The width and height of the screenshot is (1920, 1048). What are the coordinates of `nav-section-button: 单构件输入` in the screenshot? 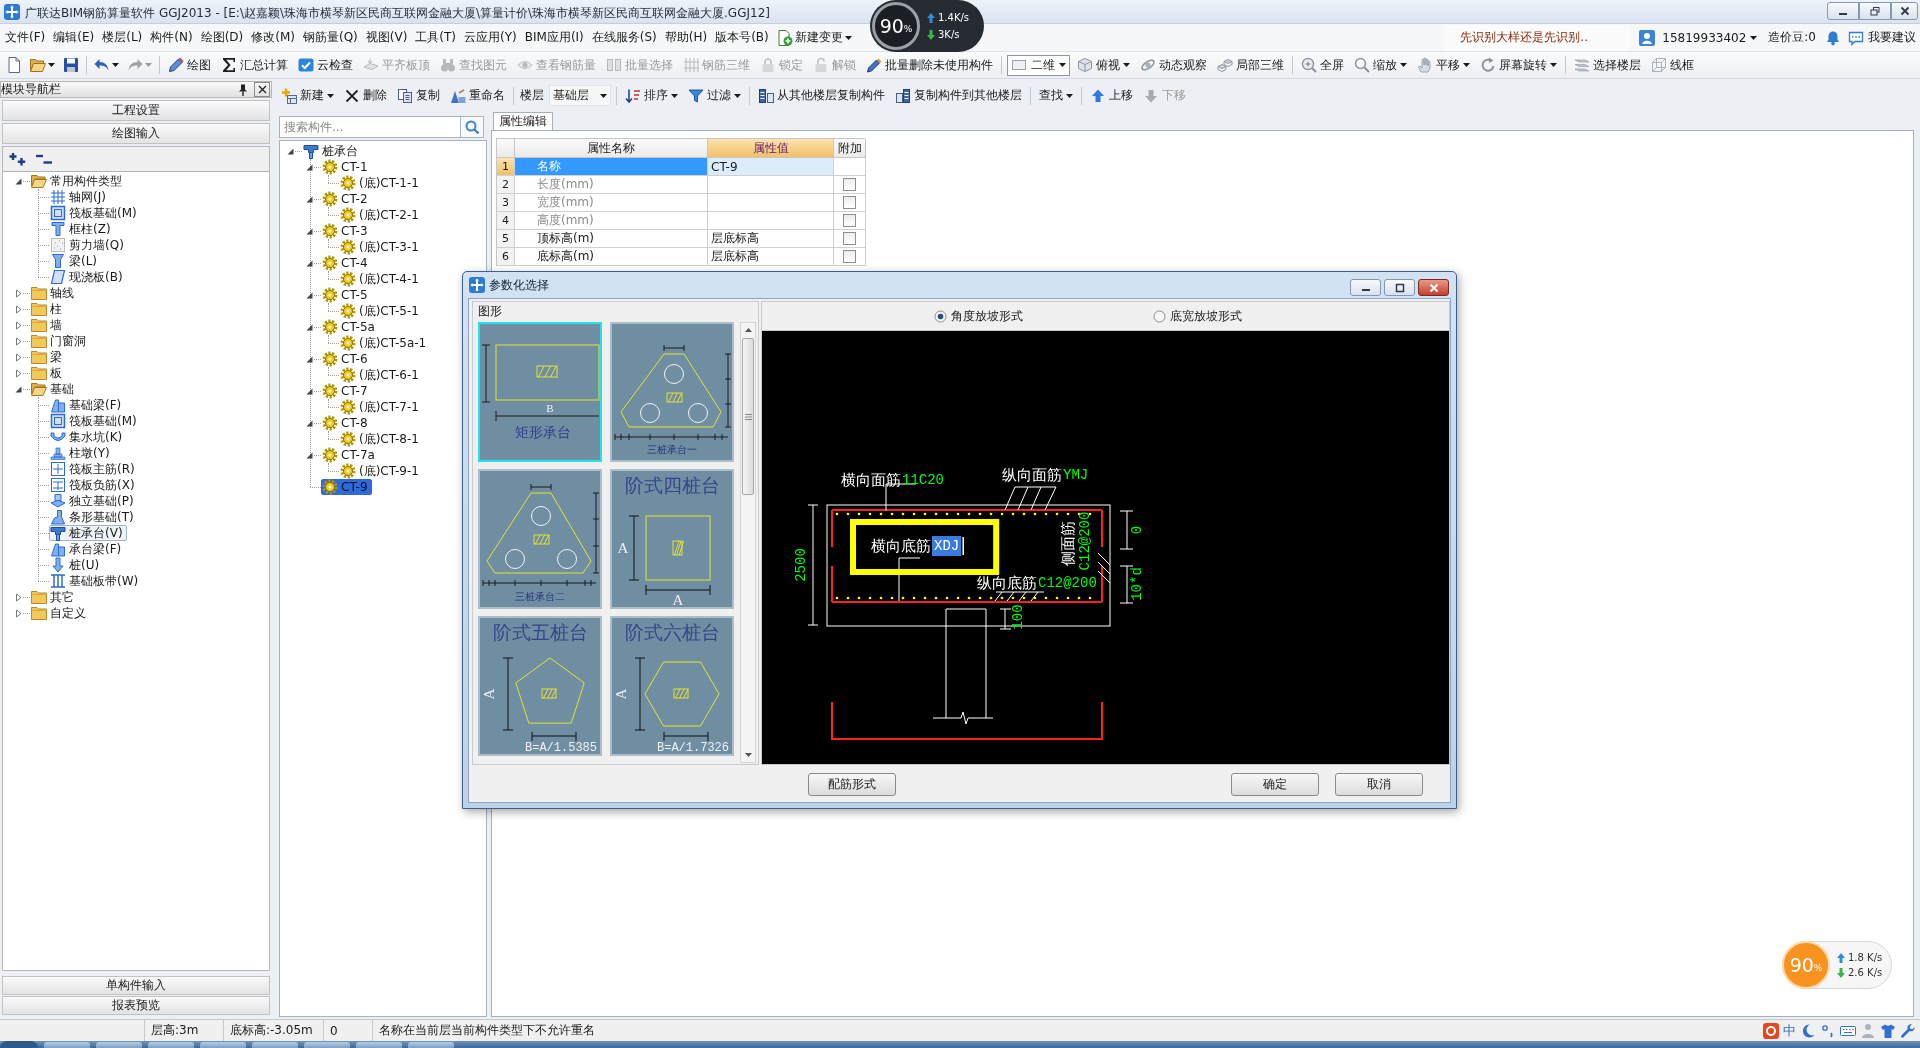 It's located at (136, 985).